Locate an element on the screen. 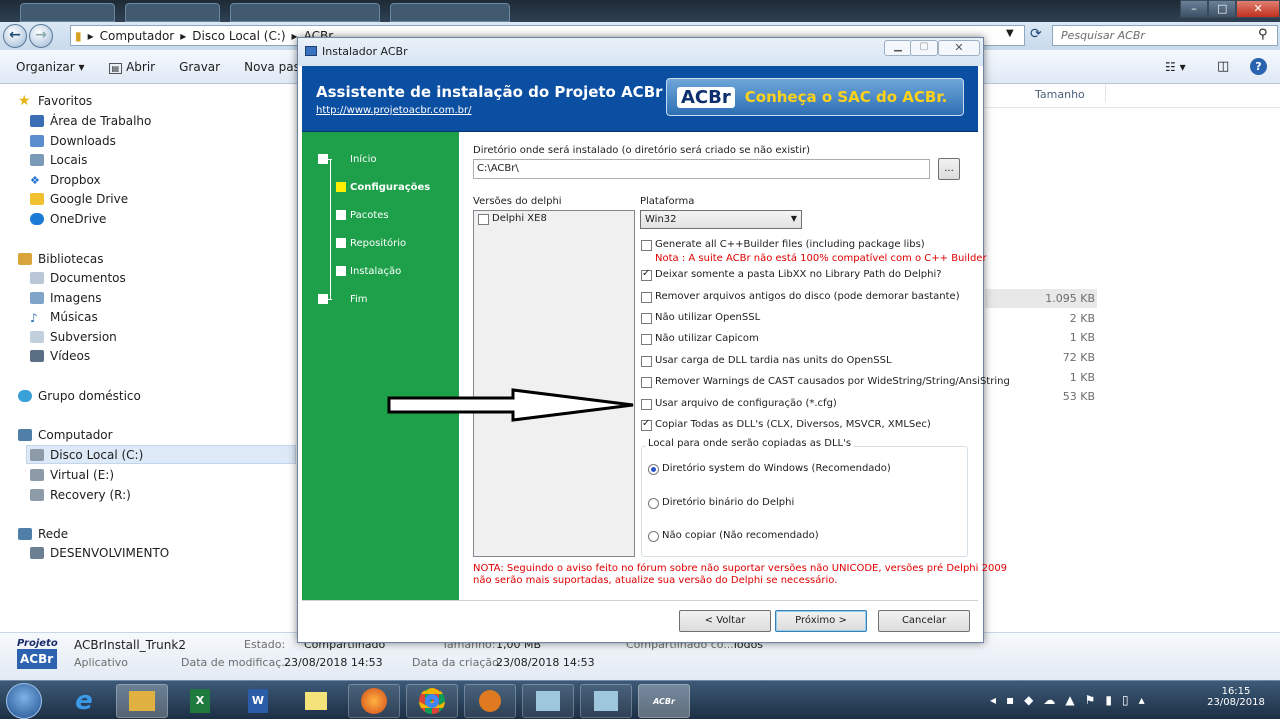 This screenshot has height=719, width=1280. option-libxx-checkbox is located at coordinates (646, 274).